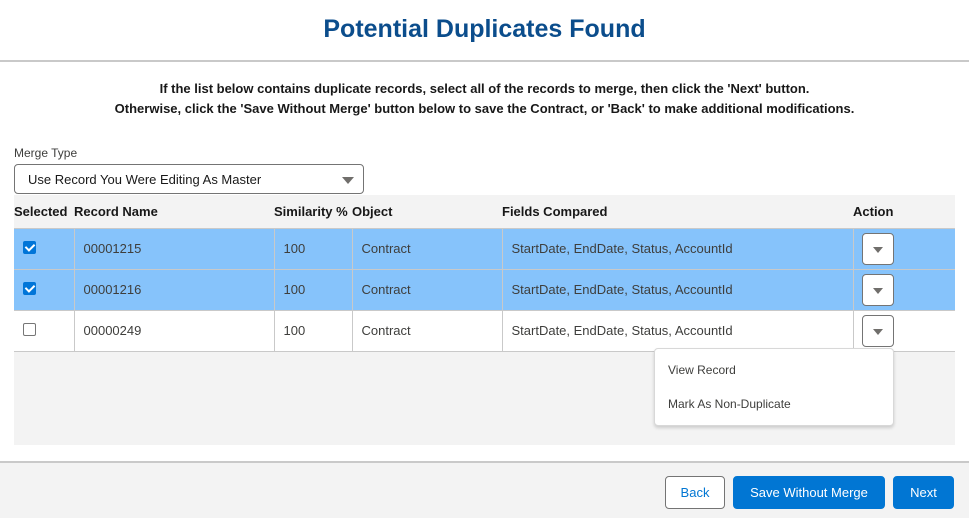  I want to click on column-header-object: Object, so click(427, 212).